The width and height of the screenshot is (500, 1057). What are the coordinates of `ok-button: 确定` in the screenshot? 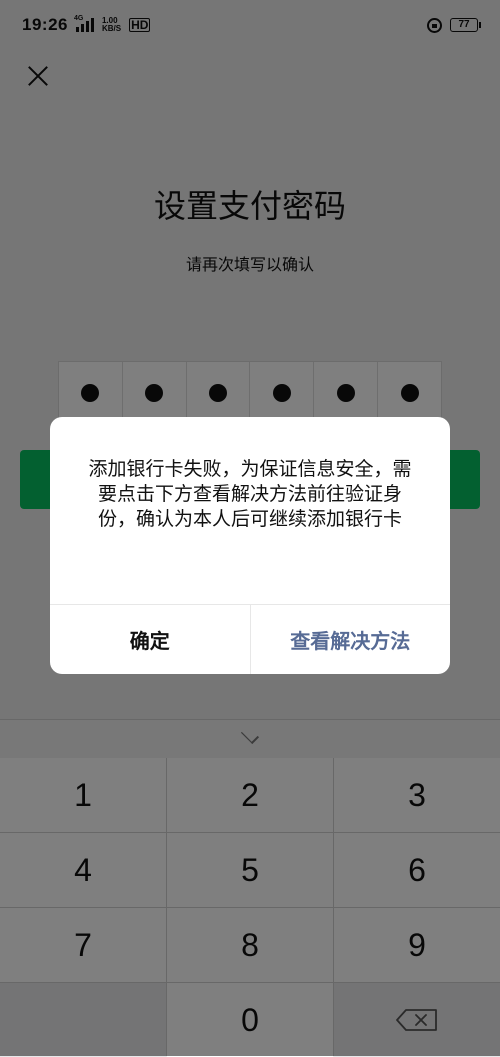 It's located at (150, 639).